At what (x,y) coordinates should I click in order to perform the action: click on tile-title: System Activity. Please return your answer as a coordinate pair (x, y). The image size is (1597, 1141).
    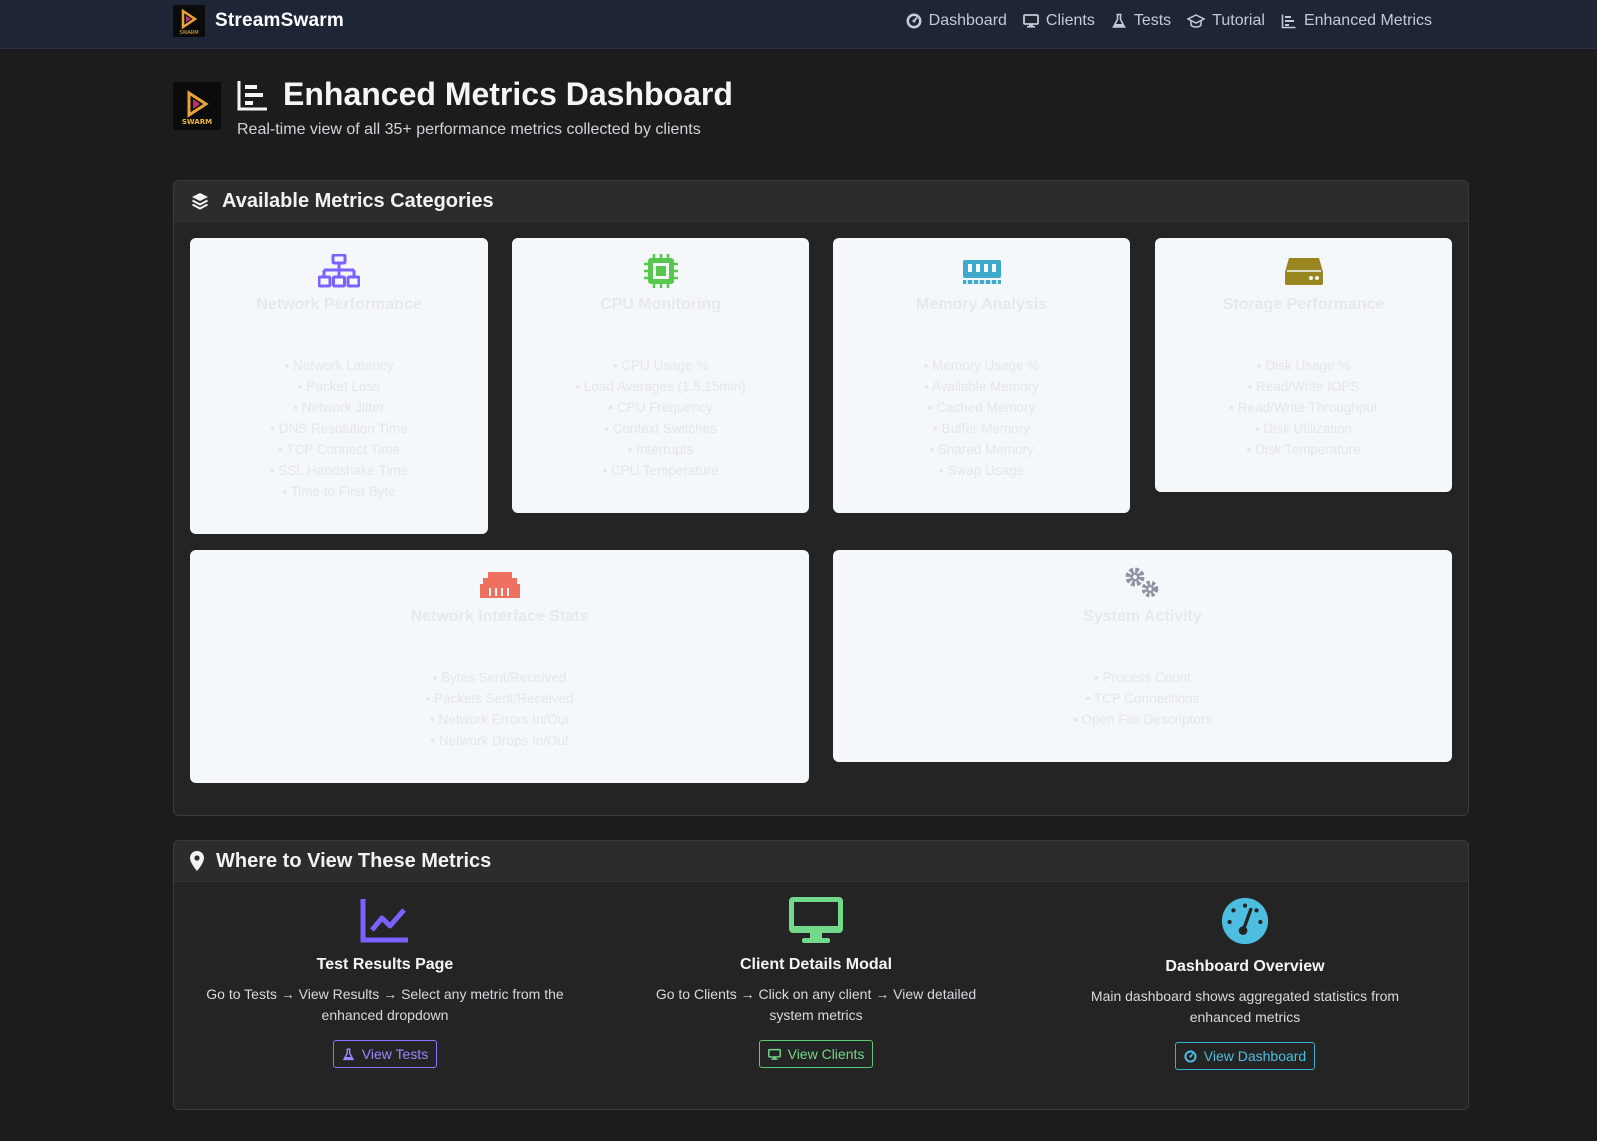
    Looking at the image, I should click on (1142, 616).